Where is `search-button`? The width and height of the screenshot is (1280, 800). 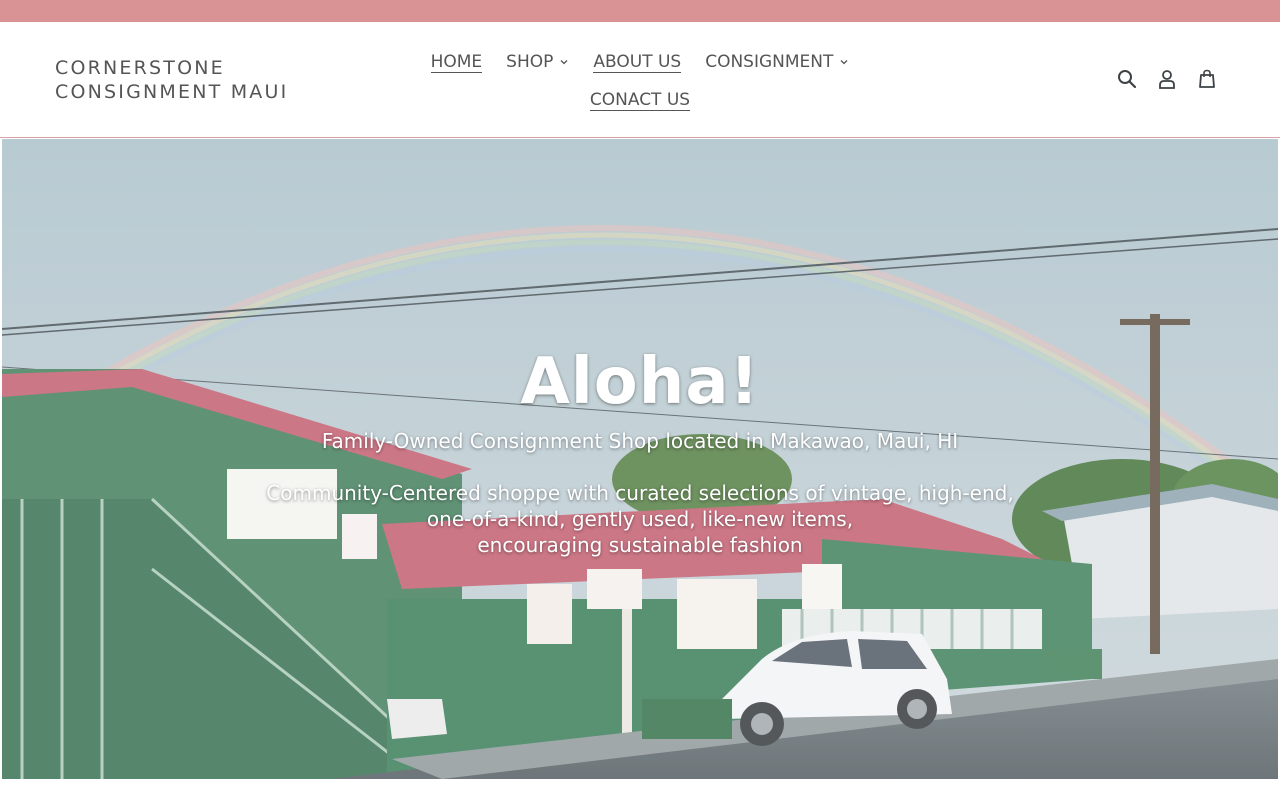
search-button is located at coordinates (1127, 79).